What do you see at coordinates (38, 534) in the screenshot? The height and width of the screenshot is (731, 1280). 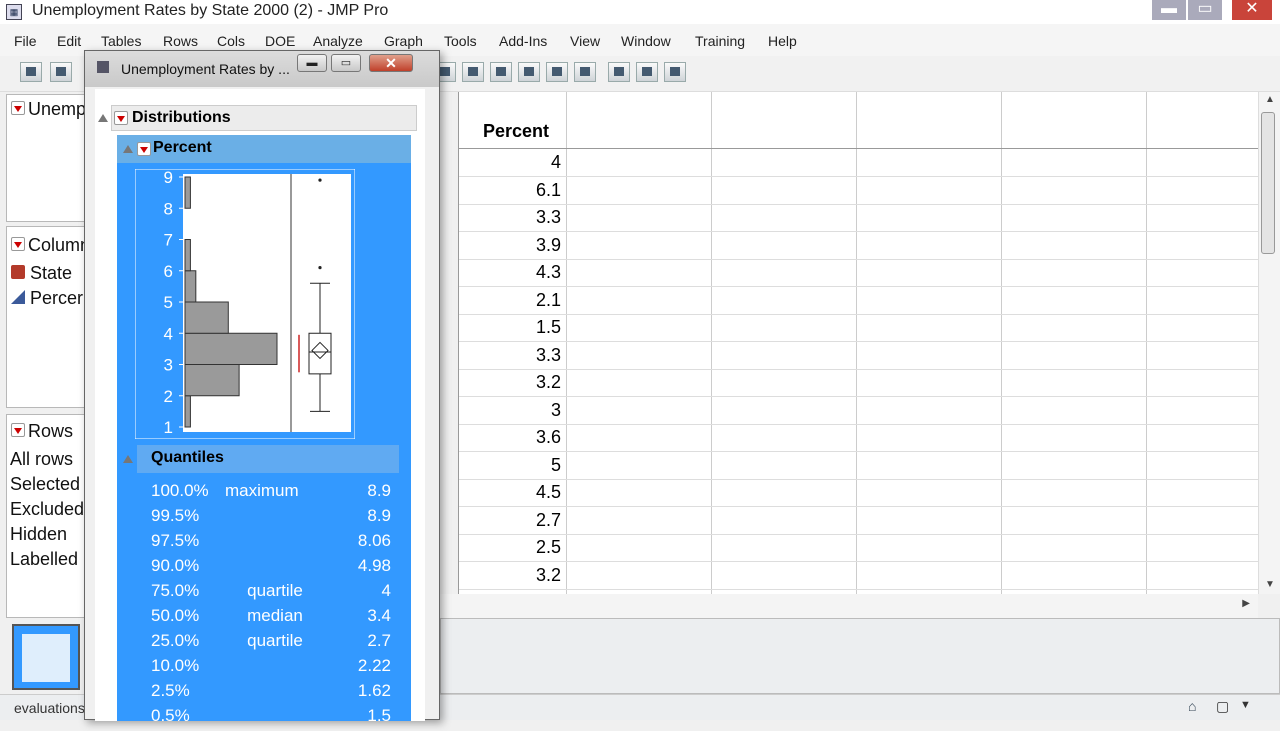 I see `row-state-hidden: Hidden` at bounding box center [38, 534].